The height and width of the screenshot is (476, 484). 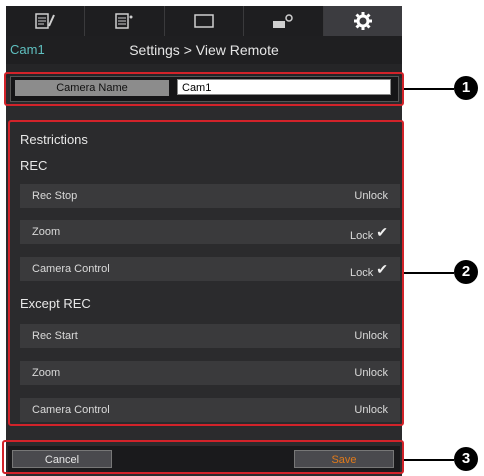 I want to click on settings-gear-icon, so click(x=362, y=21).